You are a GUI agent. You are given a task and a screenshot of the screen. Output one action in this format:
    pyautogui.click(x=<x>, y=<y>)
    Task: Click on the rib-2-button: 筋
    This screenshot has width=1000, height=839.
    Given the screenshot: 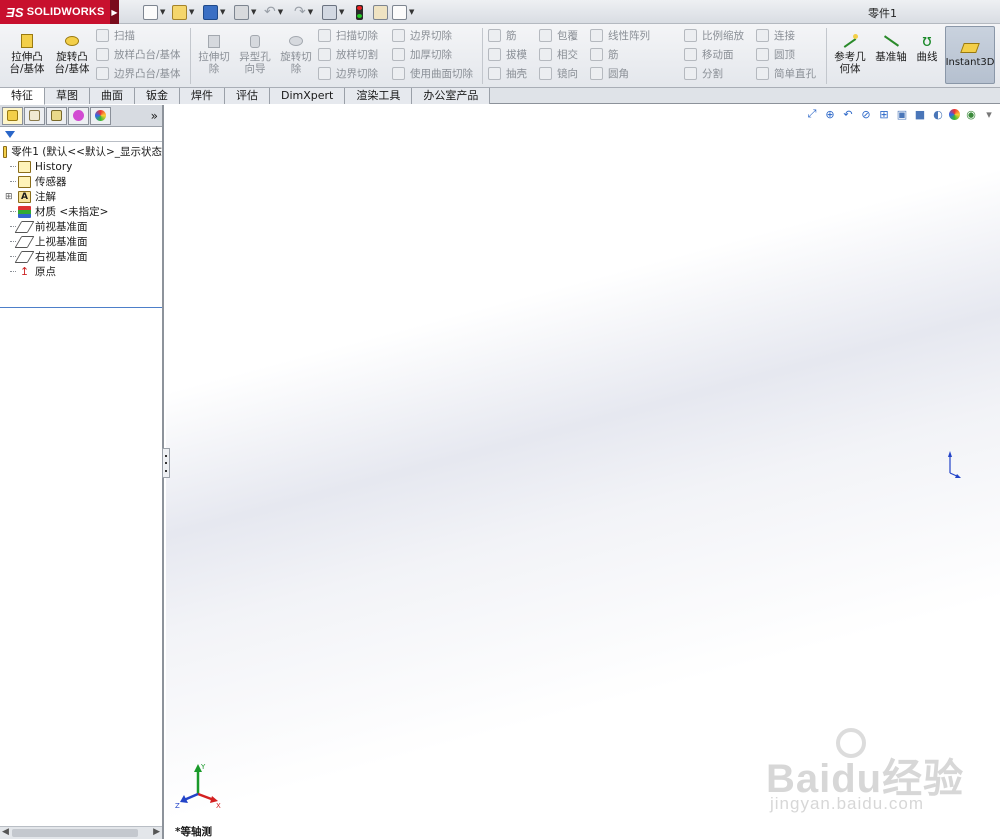 What is the action you would take?
    pyautogui.click(x=604, y=54)
    